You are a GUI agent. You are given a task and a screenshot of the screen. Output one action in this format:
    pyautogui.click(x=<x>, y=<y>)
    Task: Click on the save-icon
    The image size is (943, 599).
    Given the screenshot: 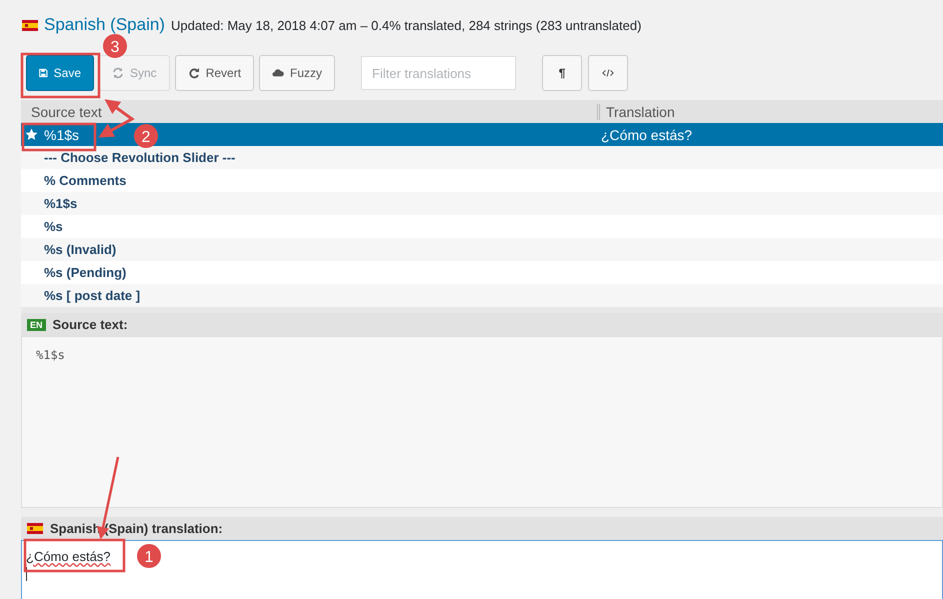 What is the action you would take?
    pyautogui.click(x=43, y=73)
    